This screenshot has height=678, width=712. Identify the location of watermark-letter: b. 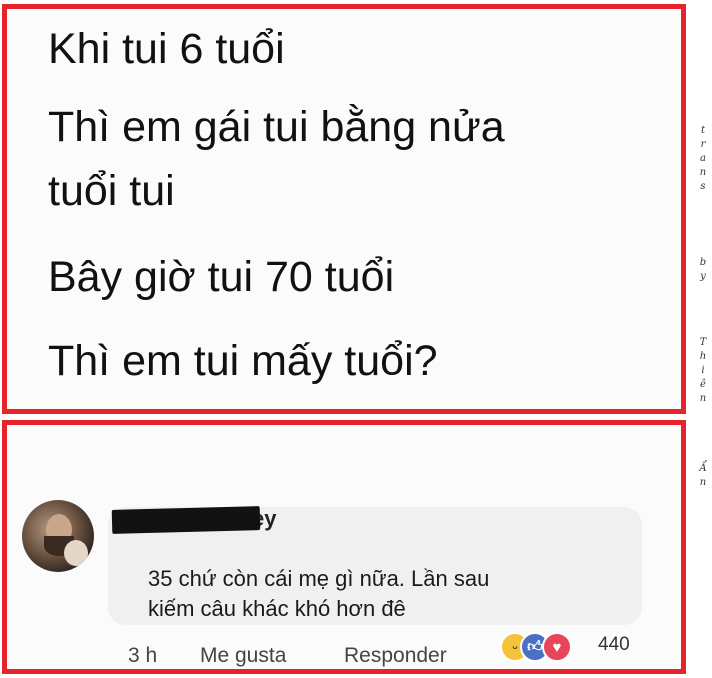
(703, 262).